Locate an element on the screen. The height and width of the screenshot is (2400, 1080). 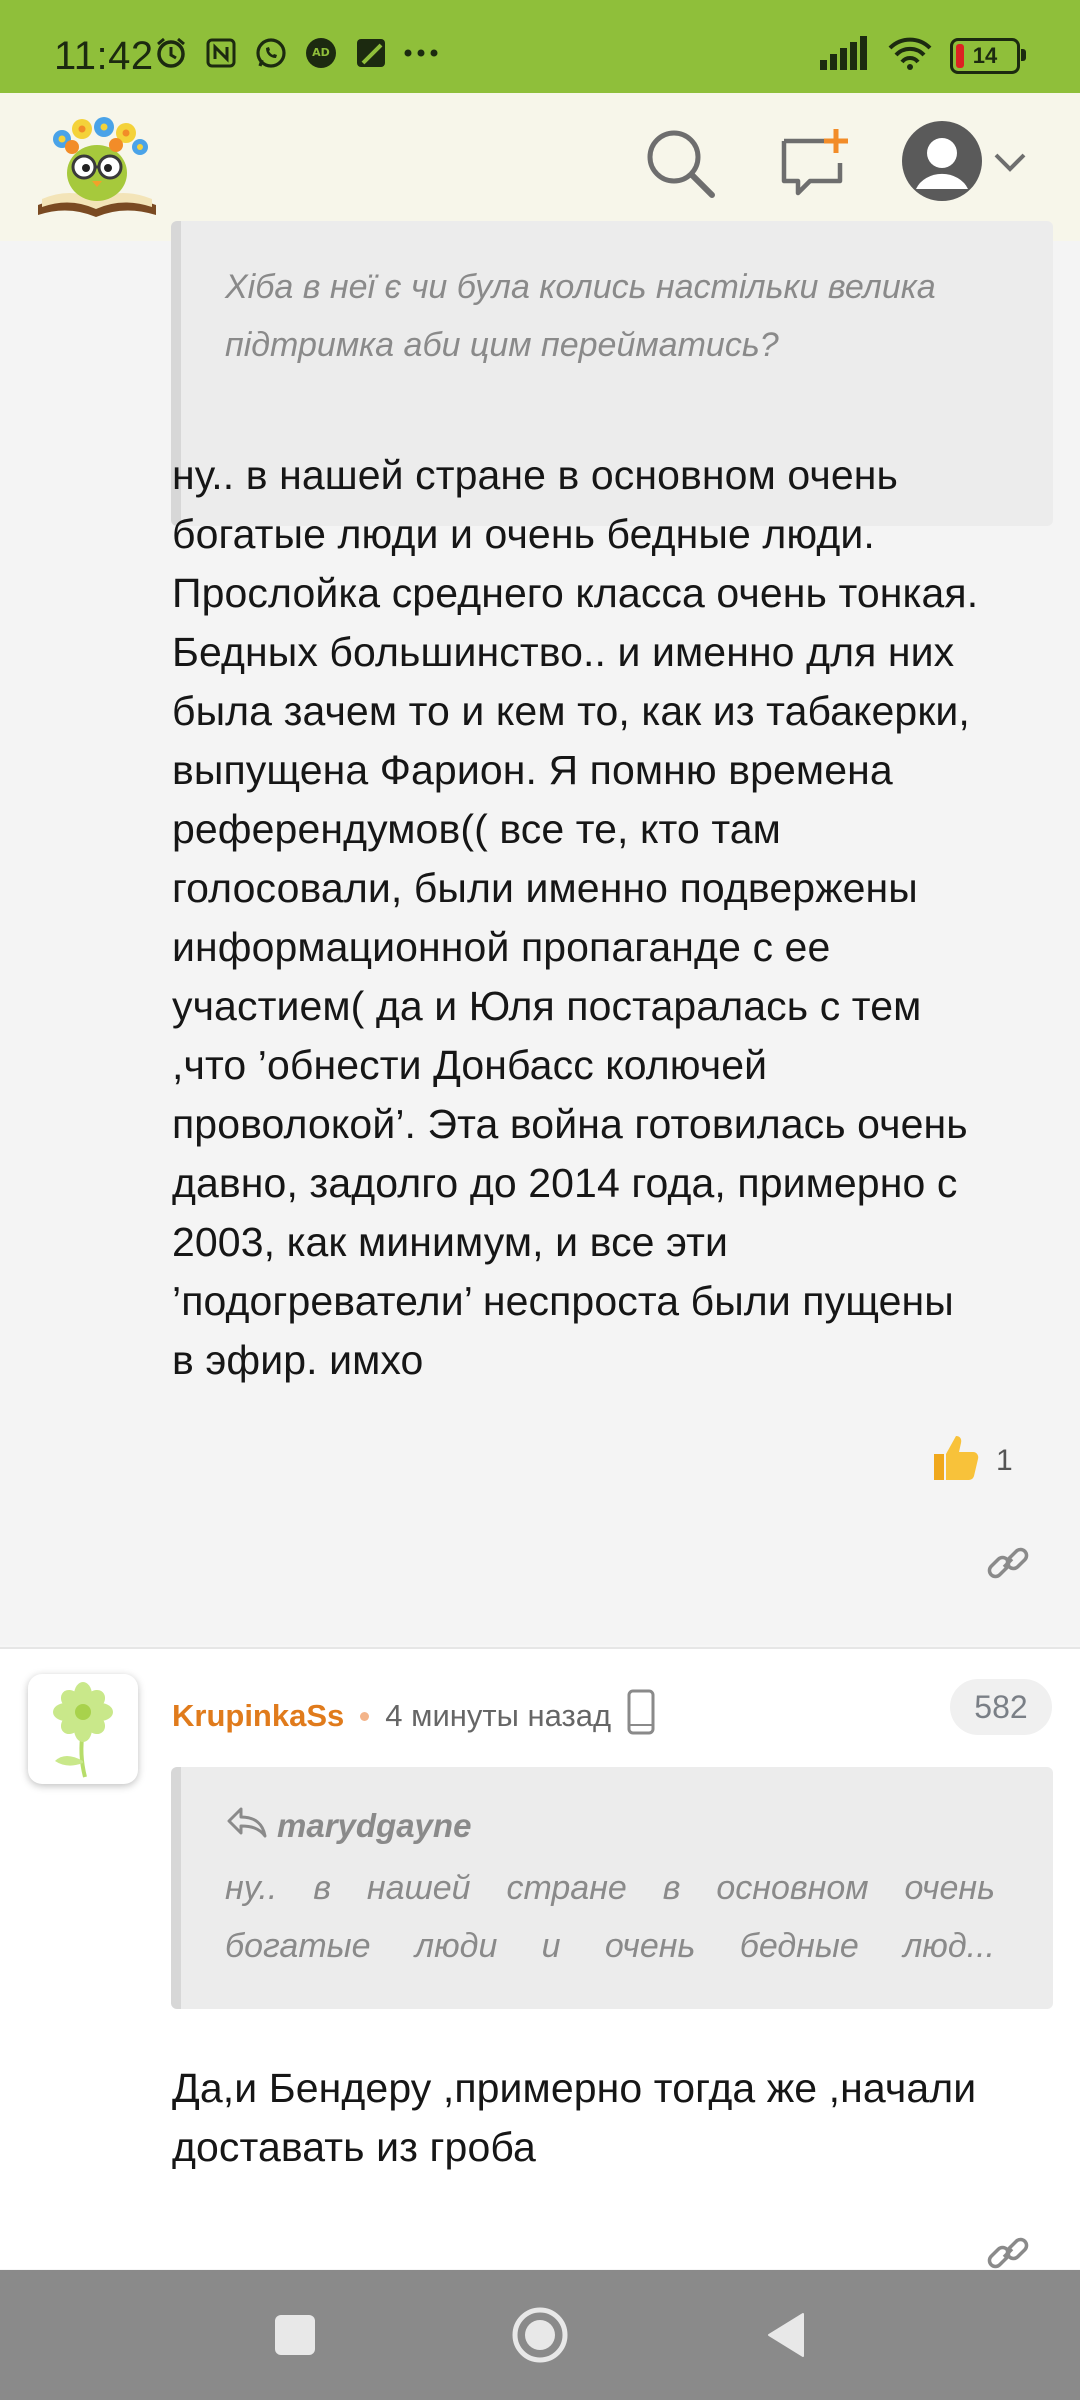
comment-meta: KrupinkaSs 4 минуты назад is located at coordinates (413, 1716).